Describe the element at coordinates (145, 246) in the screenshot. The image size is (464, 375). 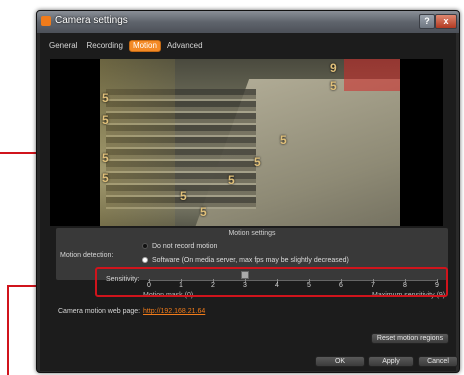
I see `radio-off-icon` at that location.